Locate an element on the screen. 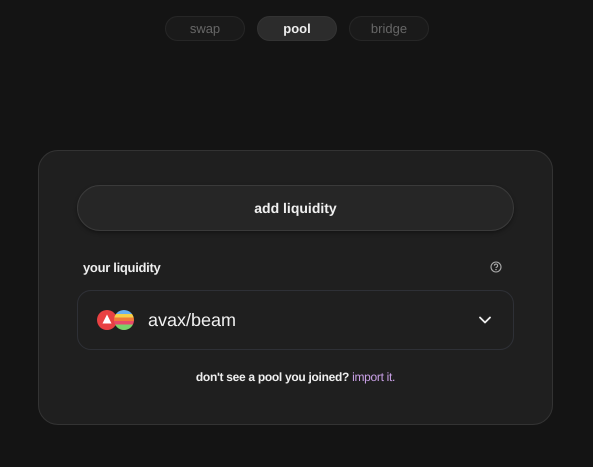 This screenshot has width=593, height=467. pool-name: avax/beam is located at coordinates (193, 320).